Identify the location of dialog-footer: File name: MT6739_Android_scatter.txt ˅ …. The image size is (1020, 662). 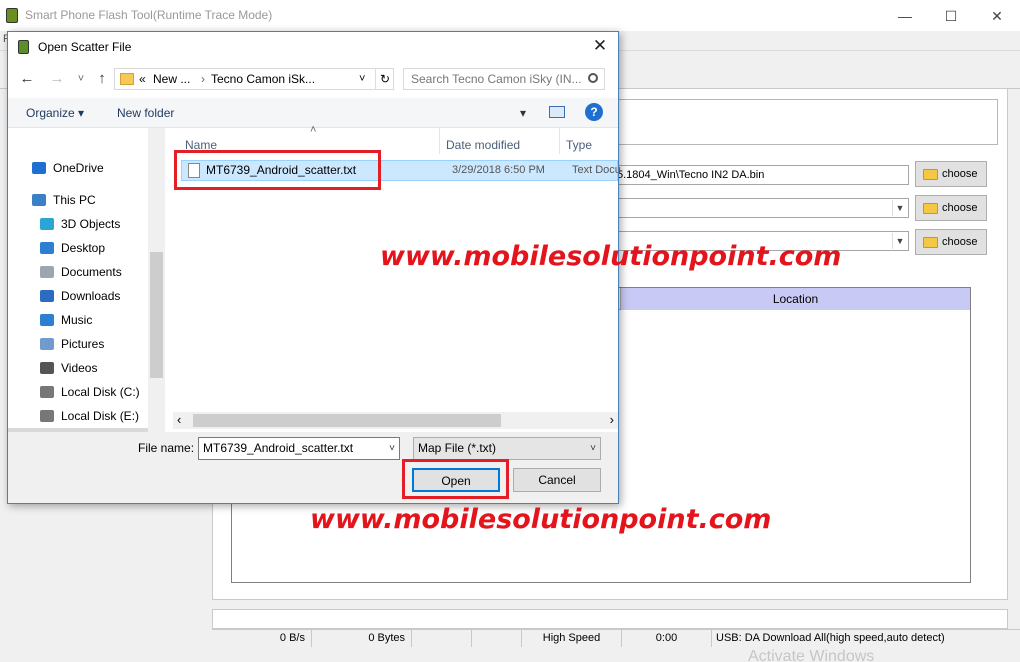
(313, 467).